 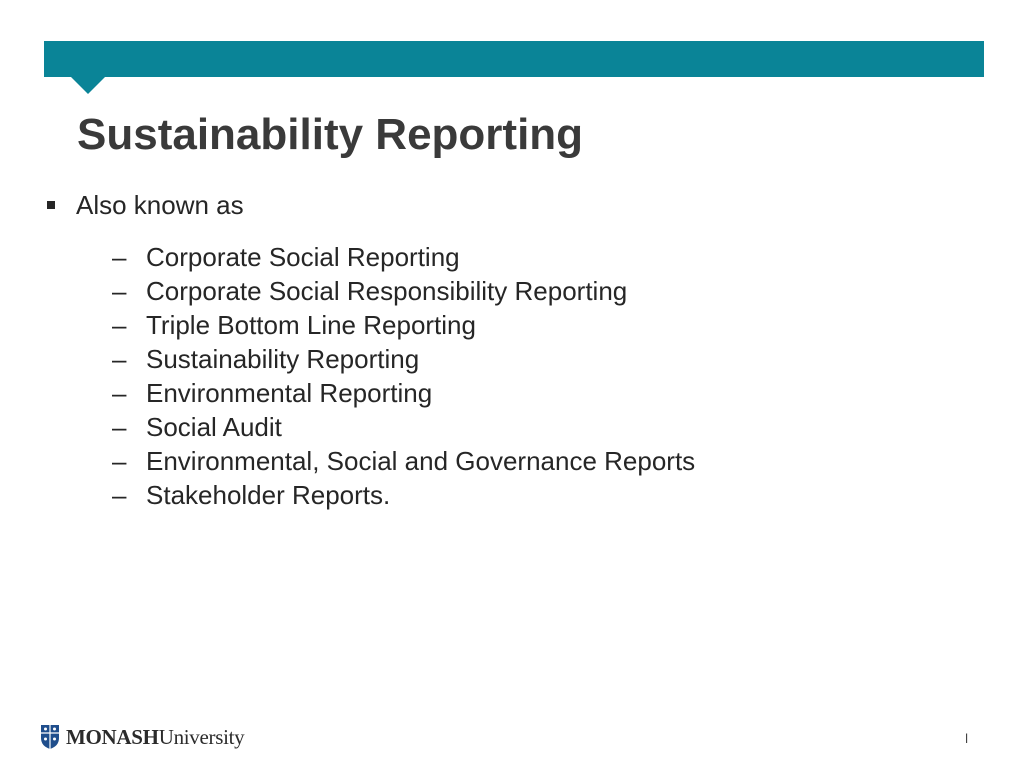 What do you see at coordinates (88, 85) in the screenshot?
I see `header-band-notch` at bounding box center [88, 85].